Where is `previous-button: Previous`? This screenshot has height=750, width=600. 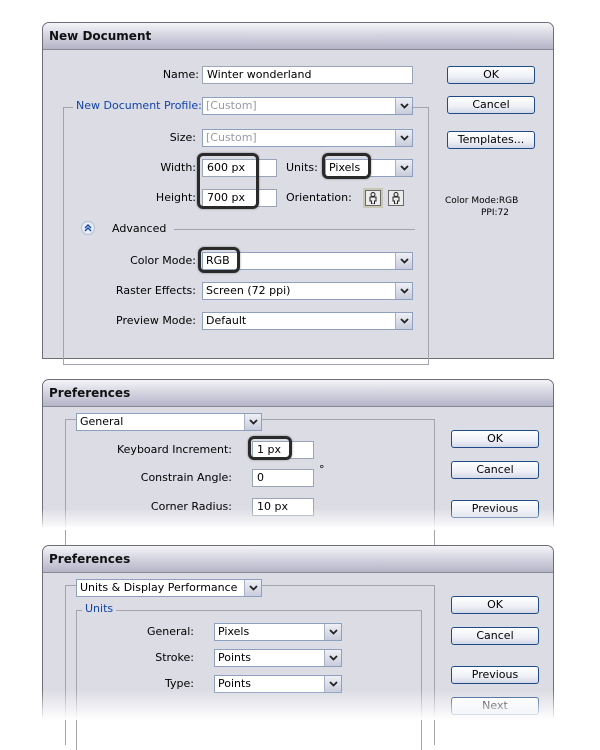 previous-button: Previous is located at coordinates (495, 675).